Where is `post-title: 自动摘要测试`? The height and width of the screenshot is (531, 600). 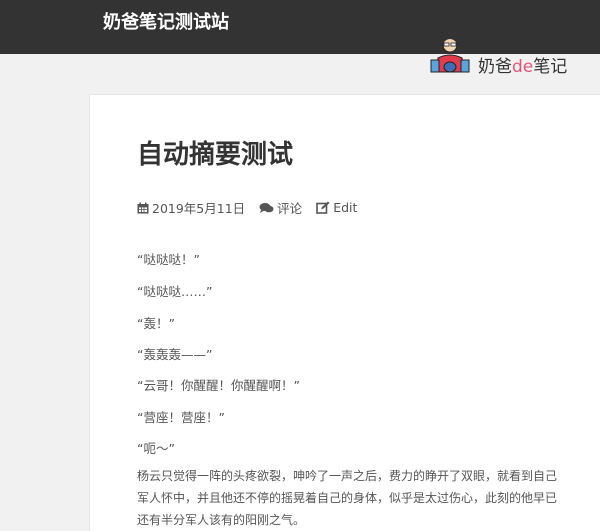
post-title: 自动摘要测试 is located at coordinates (215, 152).